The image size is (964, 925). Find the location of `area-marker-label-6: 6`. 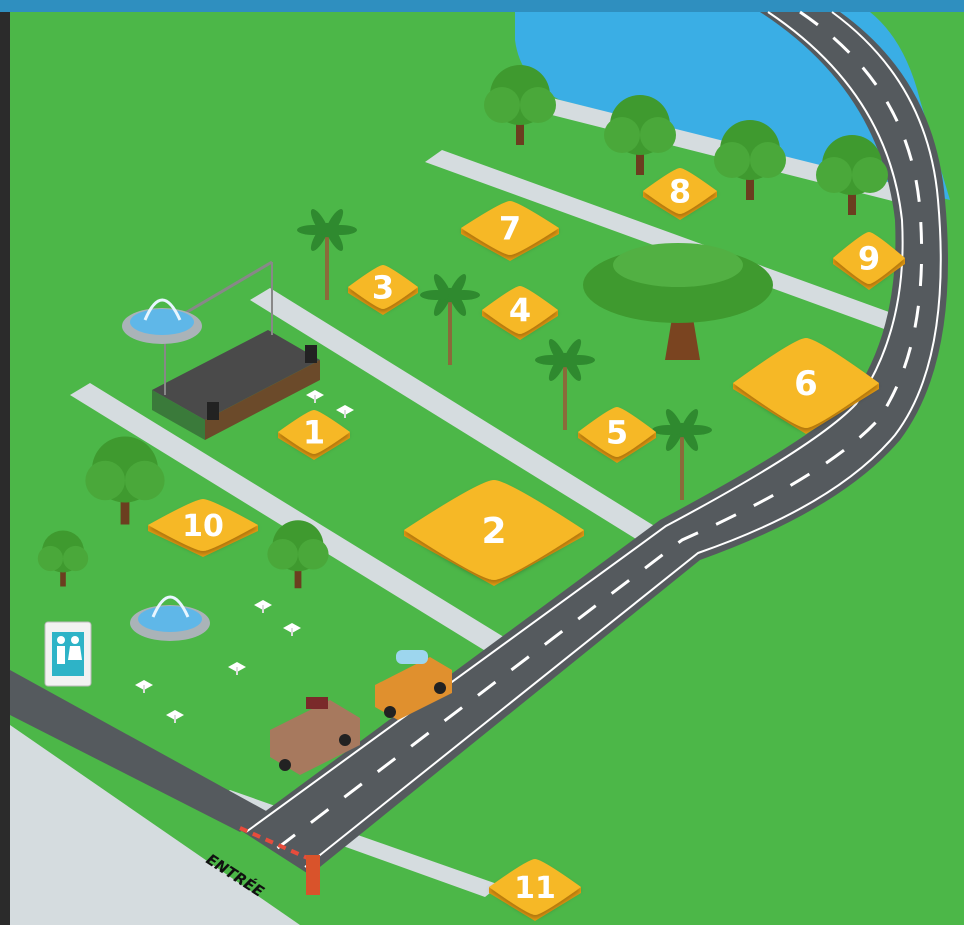

area-marker-label-6: 6 is located at coordinates (806, 384).